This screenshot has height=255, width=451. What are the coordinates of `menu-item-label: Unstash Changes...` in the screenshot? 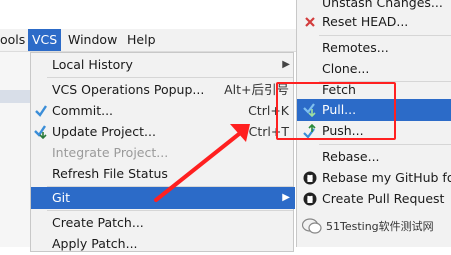 It's located at (382, 5).